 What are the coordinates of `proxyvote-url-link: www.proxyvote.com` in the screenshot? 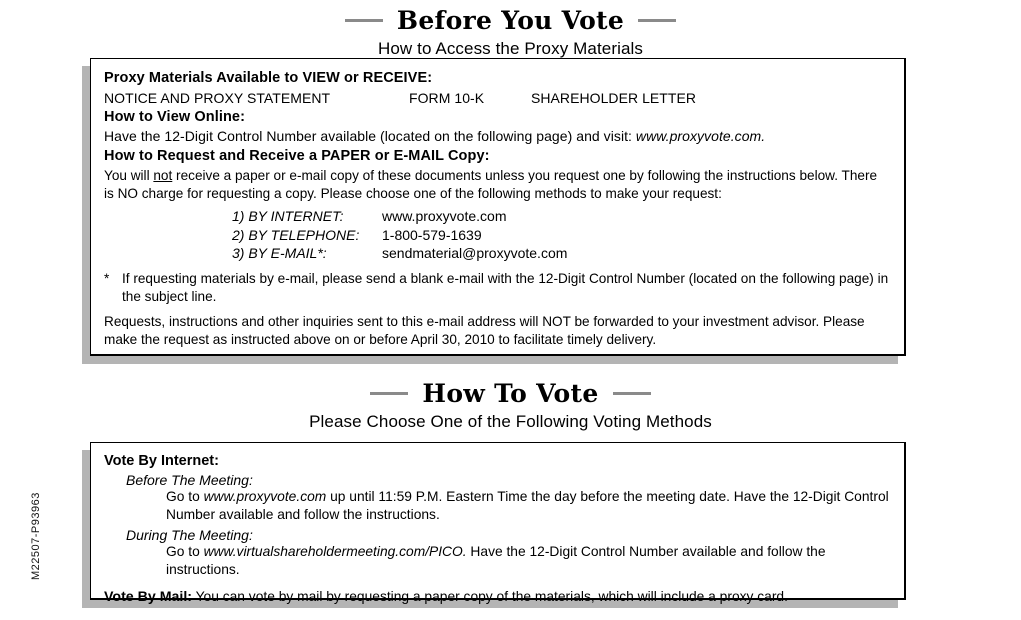 It's located at (265, 496).